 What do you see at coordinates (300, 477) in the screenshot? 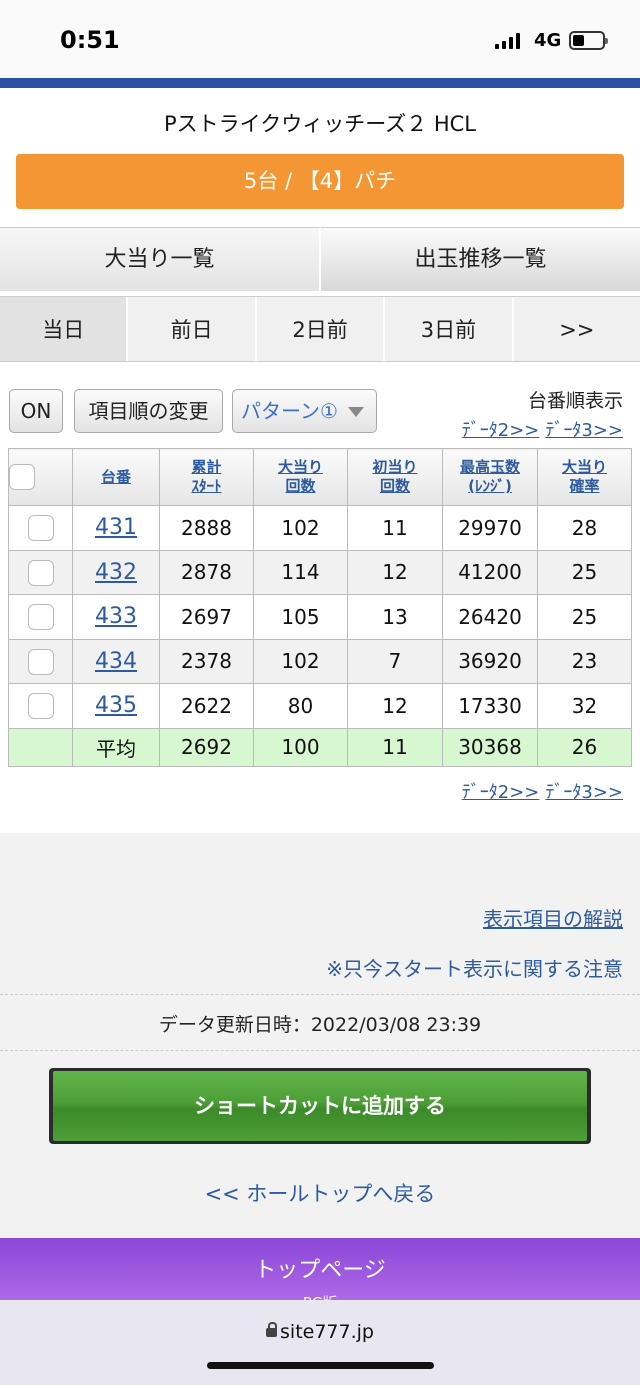
I see `header-big-hits: 大当り 回数` at bounding box center [300, 477].